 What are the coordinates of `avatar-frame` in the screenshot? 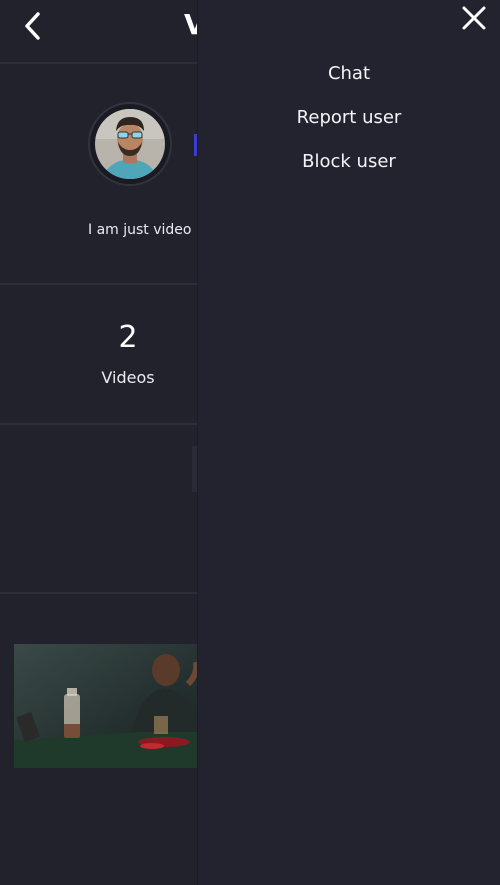 It's located at (130, 144).